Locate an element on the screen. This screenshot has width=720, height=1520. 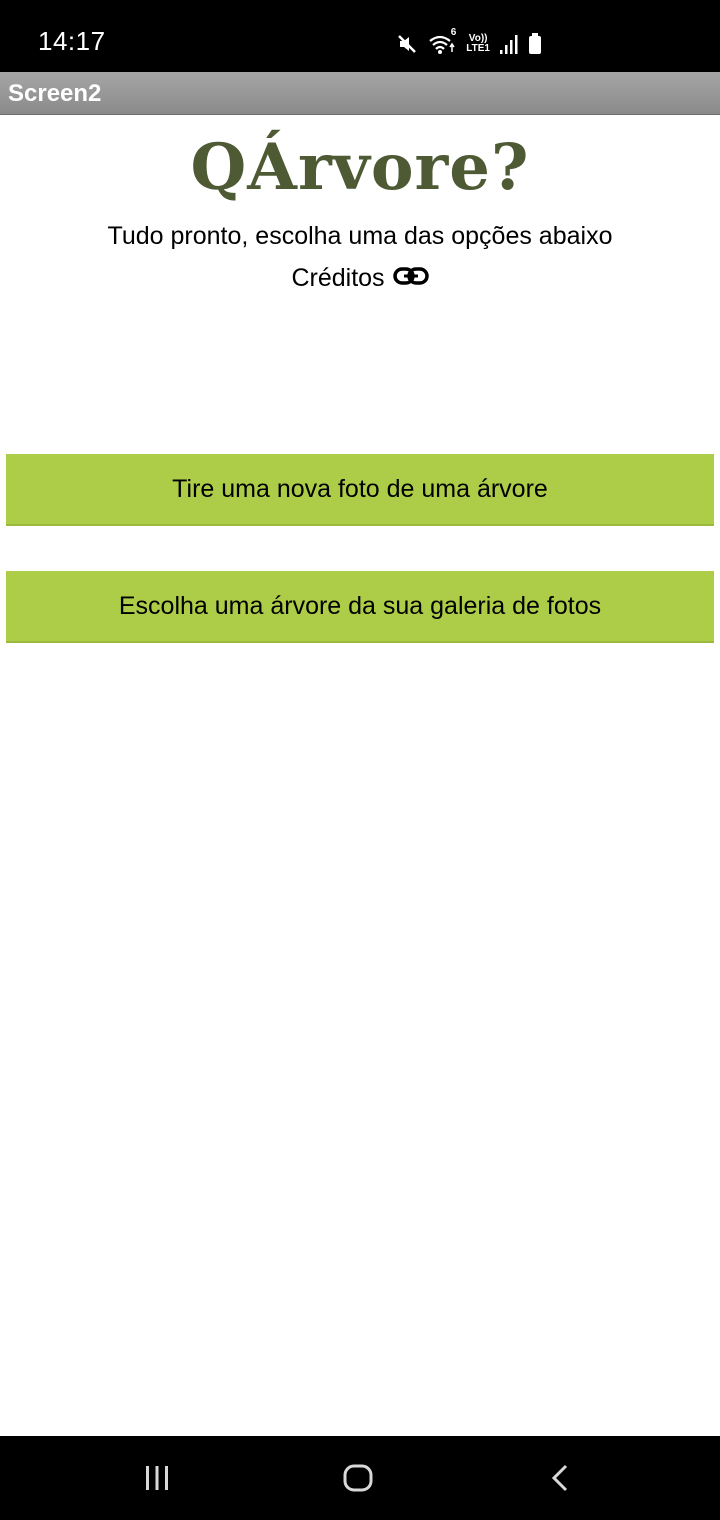
screen-title: Screen2 is located at coordinates (55, 93).